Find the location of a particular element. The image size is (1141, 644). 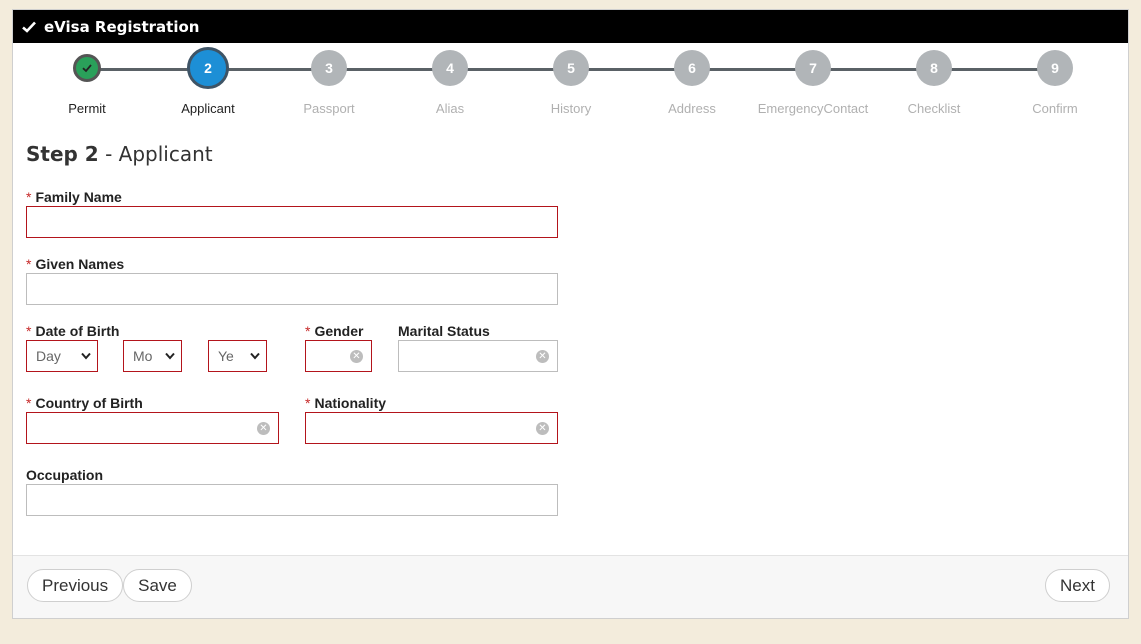

nationality-label: * Nationality is located at coordinates (346, 403).